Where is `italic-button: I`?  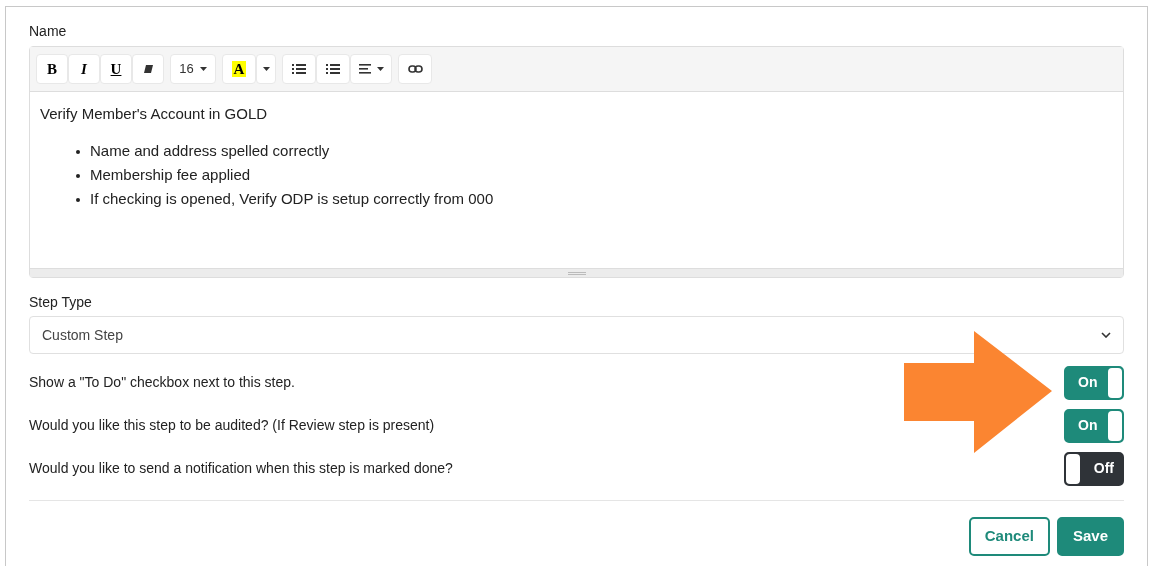 italic-button: I is located at coordinates (84, 69).